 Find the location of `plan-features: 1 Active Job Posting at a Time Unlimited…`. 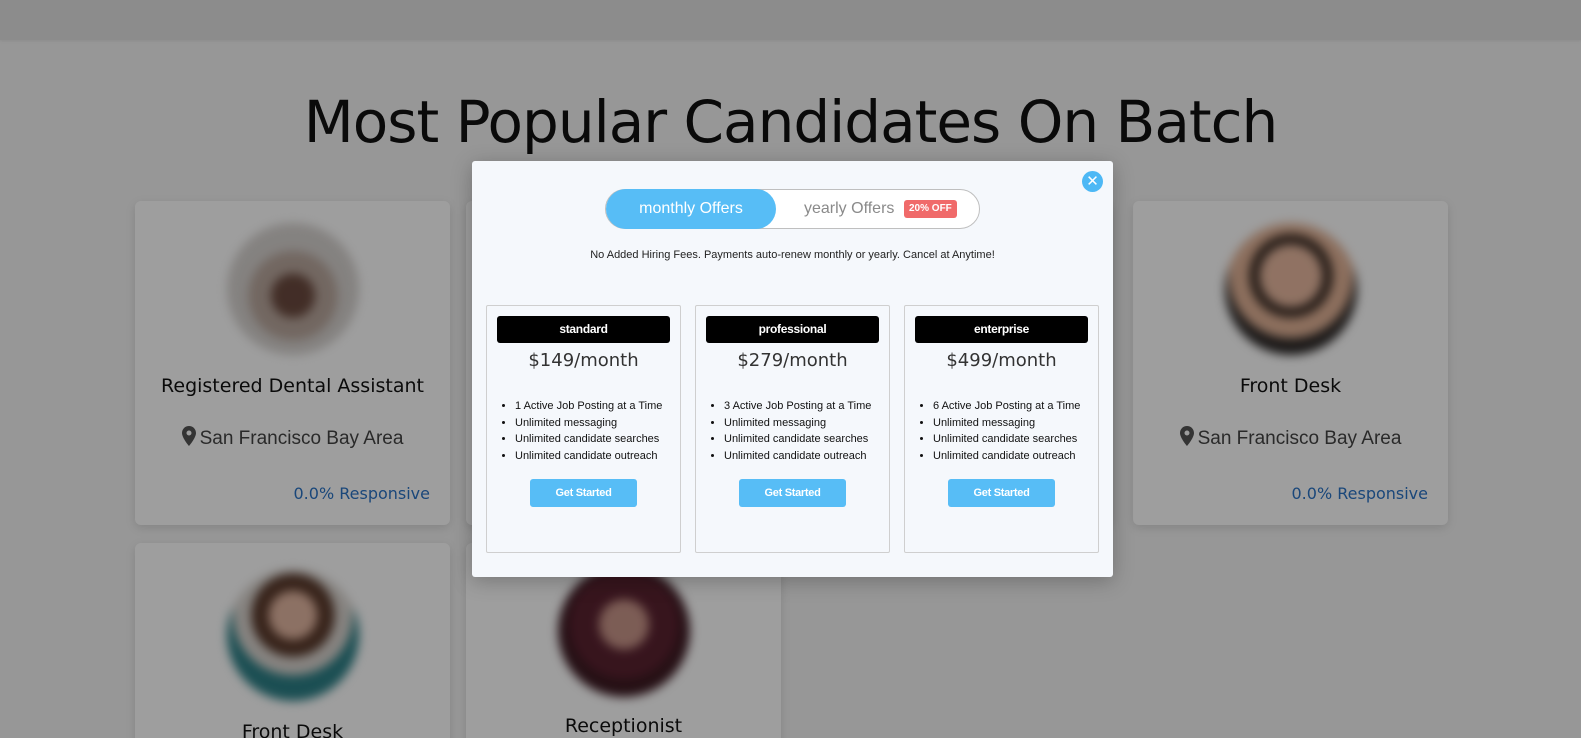

plan-features: 1 Active Job Posting at a Time Unlimited… is located at coordinates (597, 431).